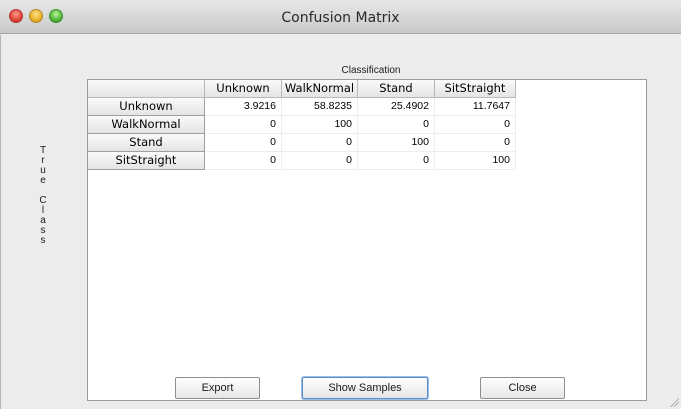  I want to click on row-header-walknormal: WalkNormal, so click(146, 125).